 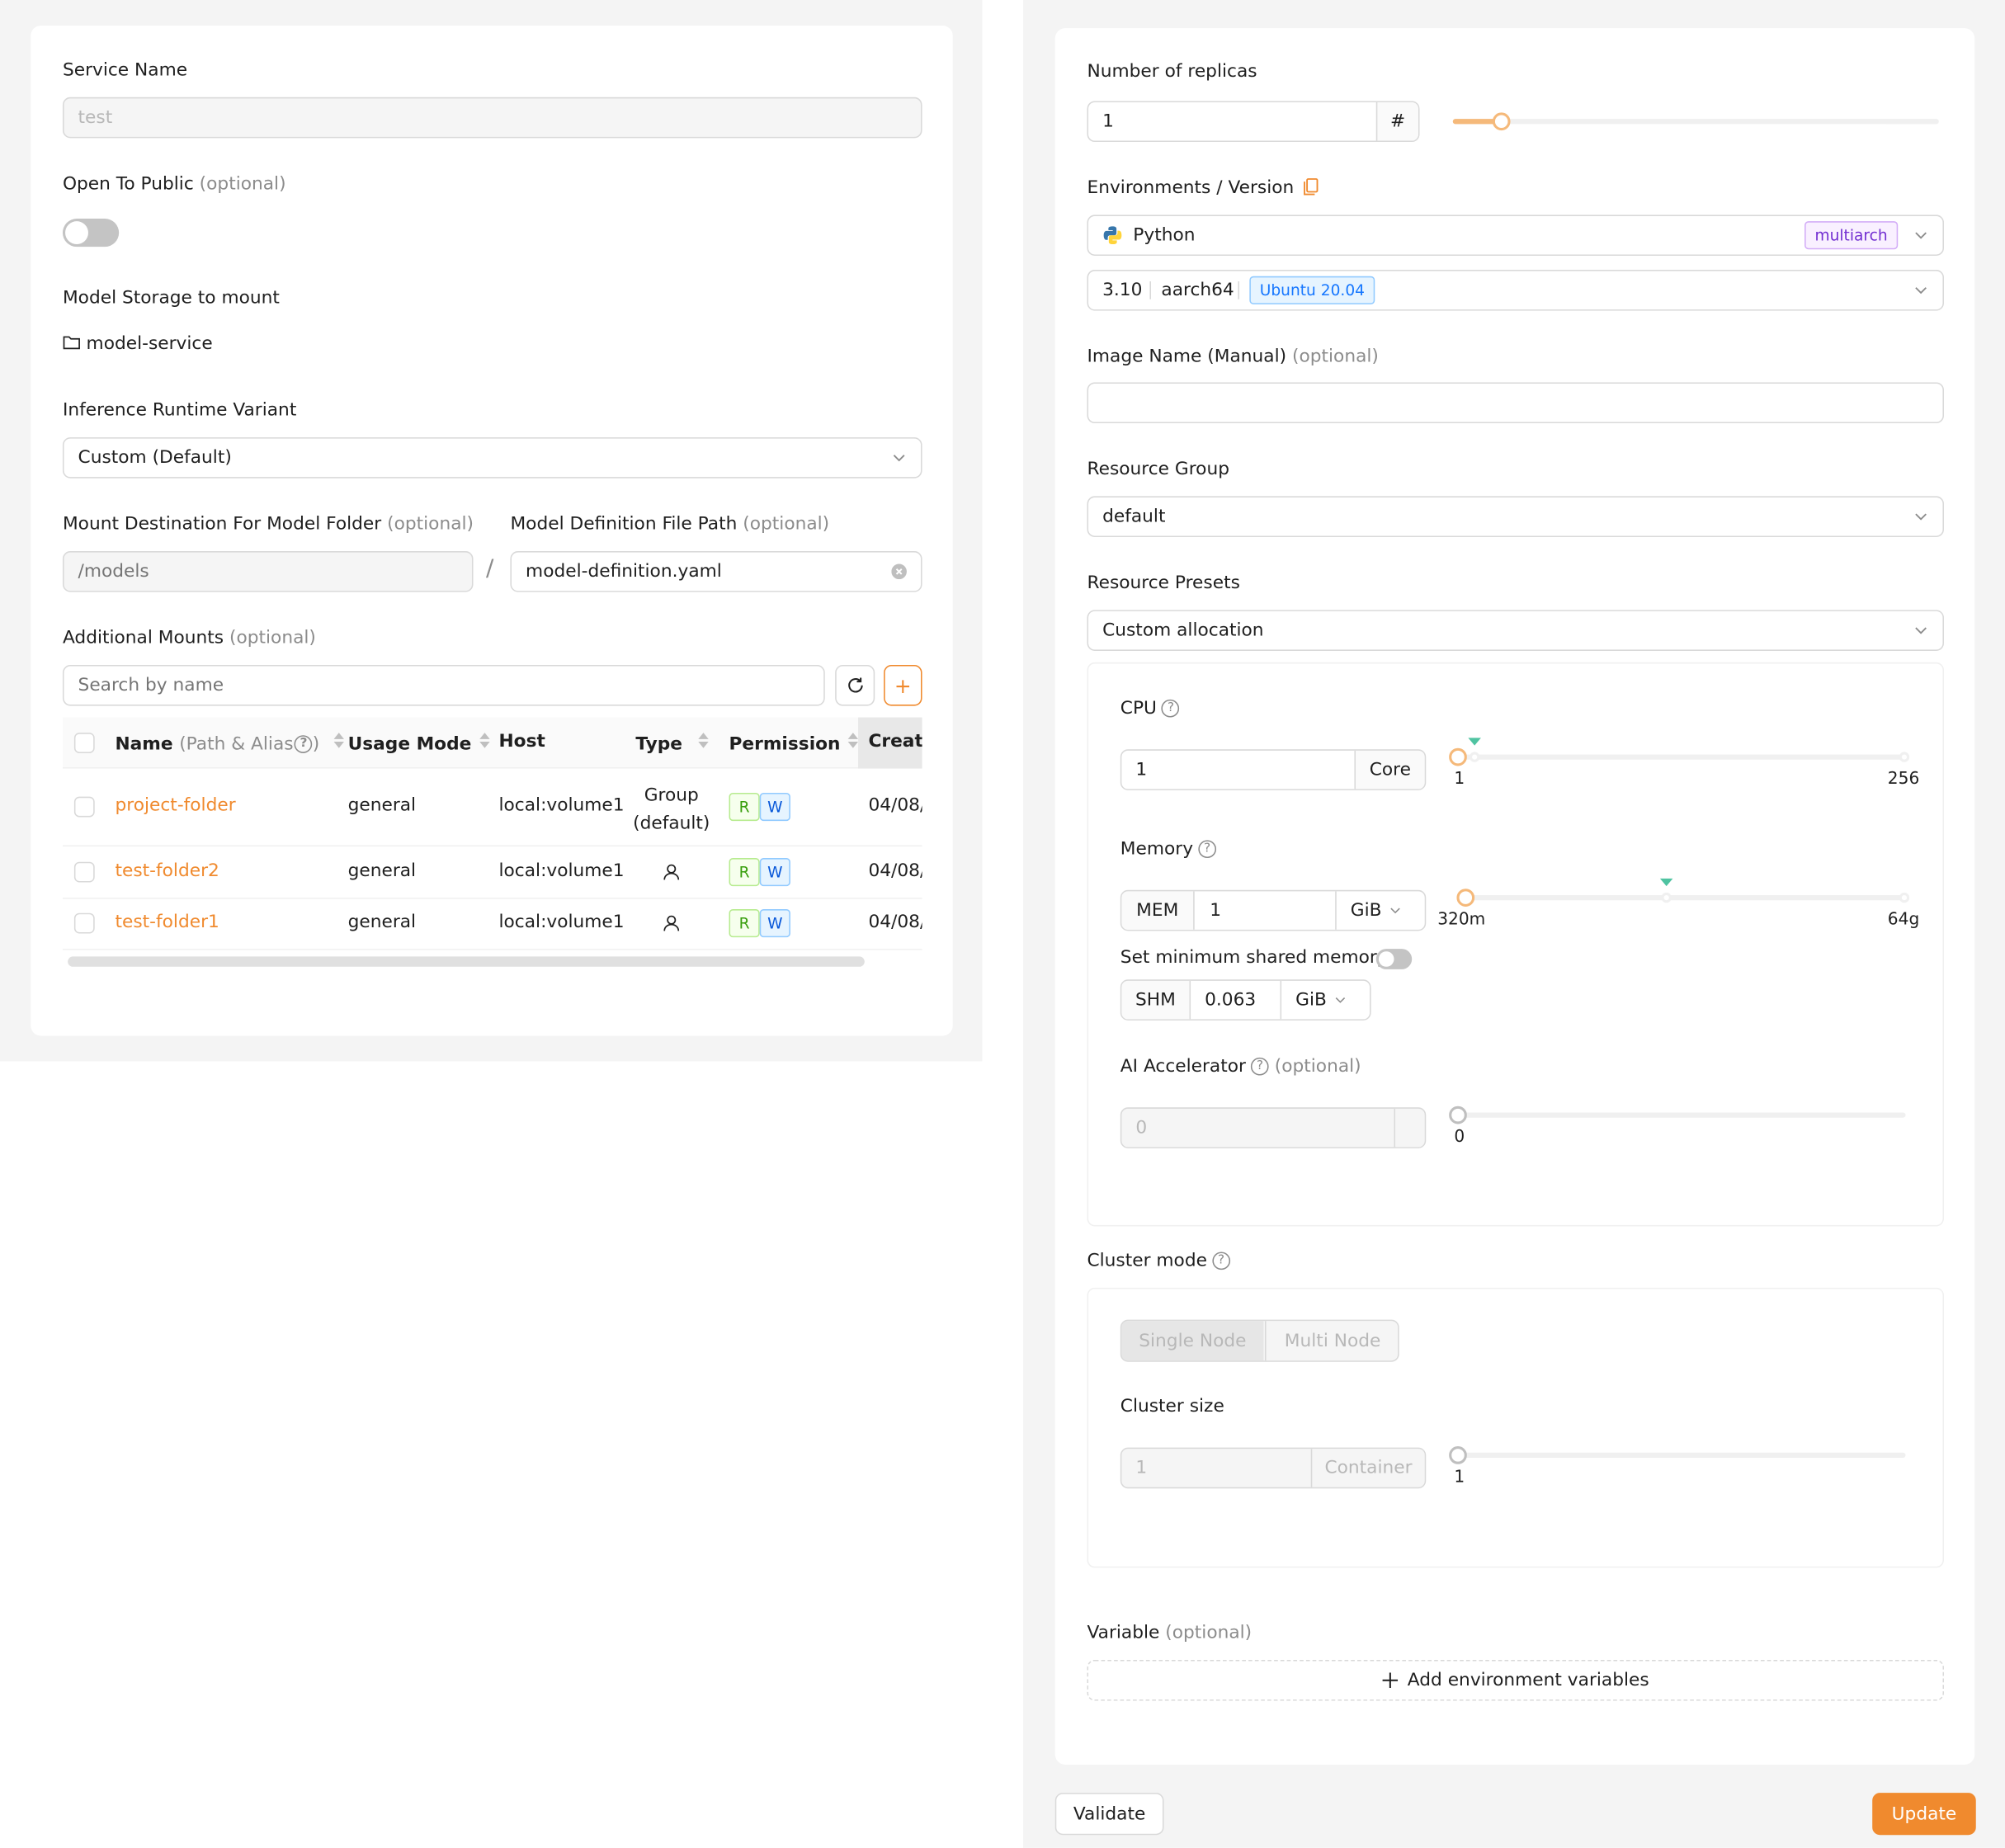 I want to click on col-name-header: Name (Path & Alias?), so click(x=230, y=743).